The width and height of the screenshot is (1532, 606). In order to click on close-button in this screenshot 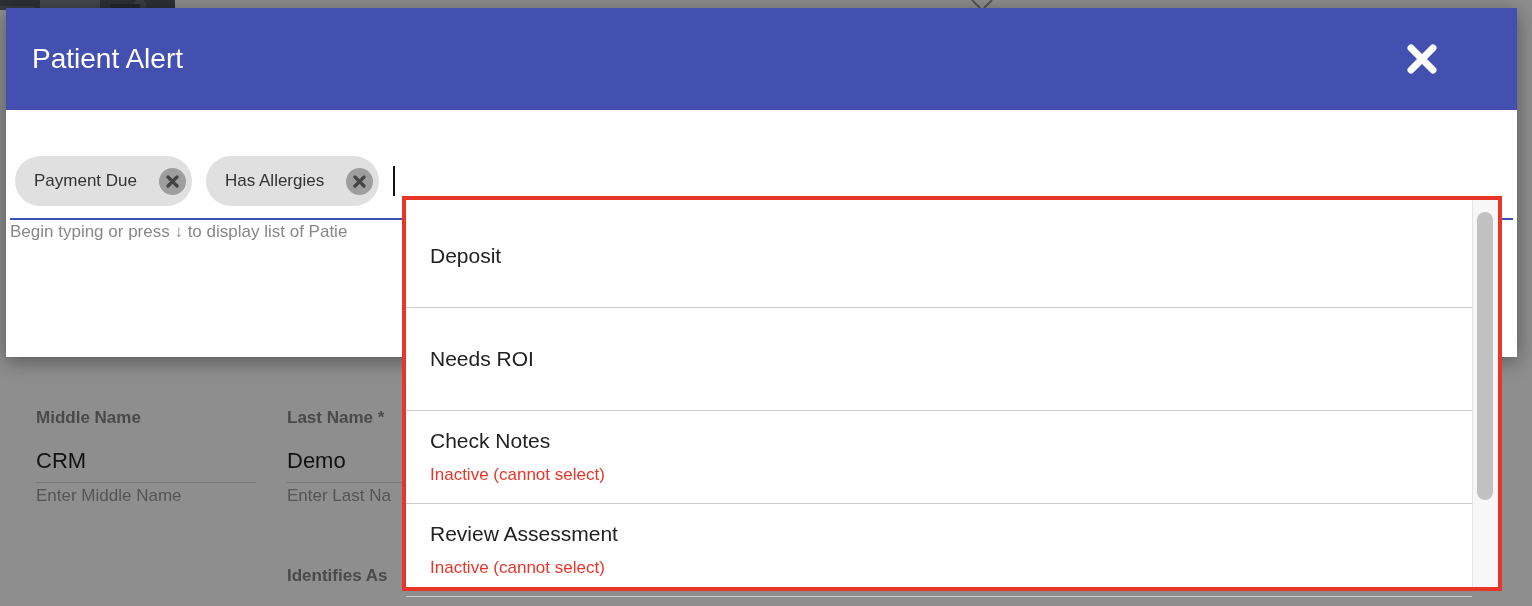, I will do `click(1422, 59)`.